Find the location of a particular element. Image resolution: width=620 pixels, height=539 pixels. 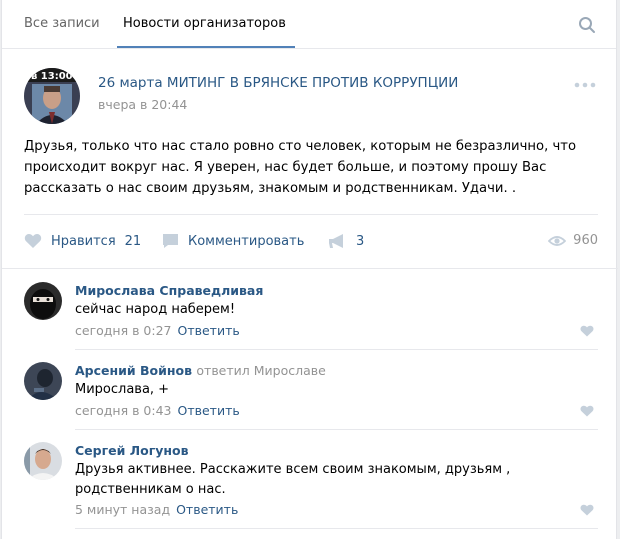

svg-text: в 13:00 is located at coordinates (52, 76).